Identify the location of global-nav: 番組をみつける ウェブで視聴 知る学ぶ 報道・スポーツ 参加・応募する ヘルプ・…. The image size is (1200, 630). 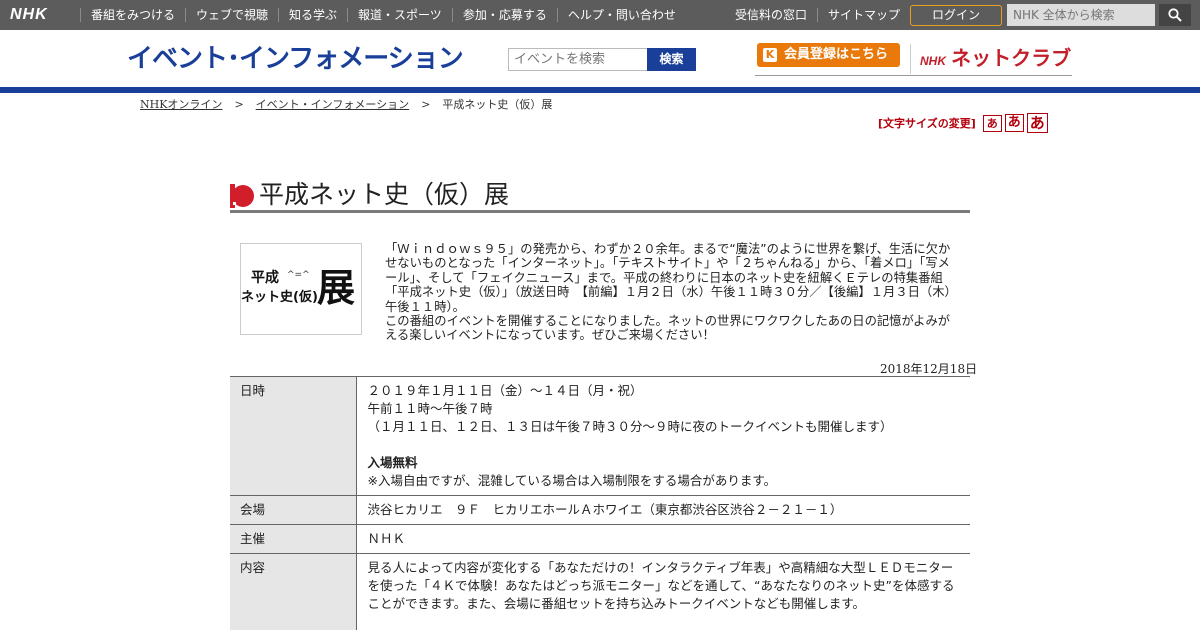
(383, 15).